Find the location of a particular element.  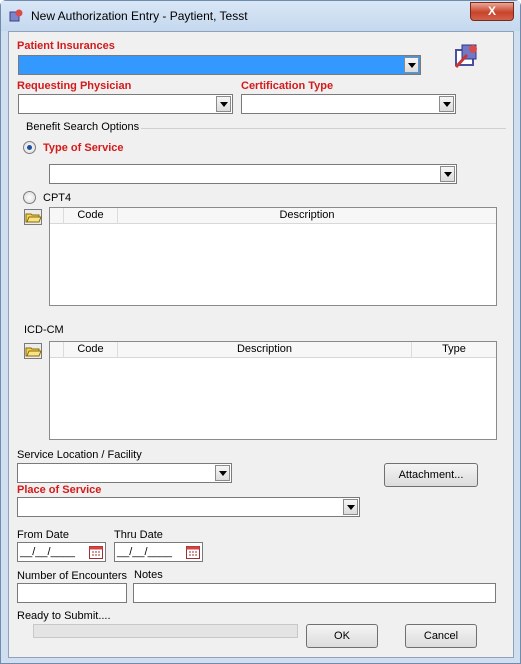

submit-progress-bar is located at coordinates (165, 631).